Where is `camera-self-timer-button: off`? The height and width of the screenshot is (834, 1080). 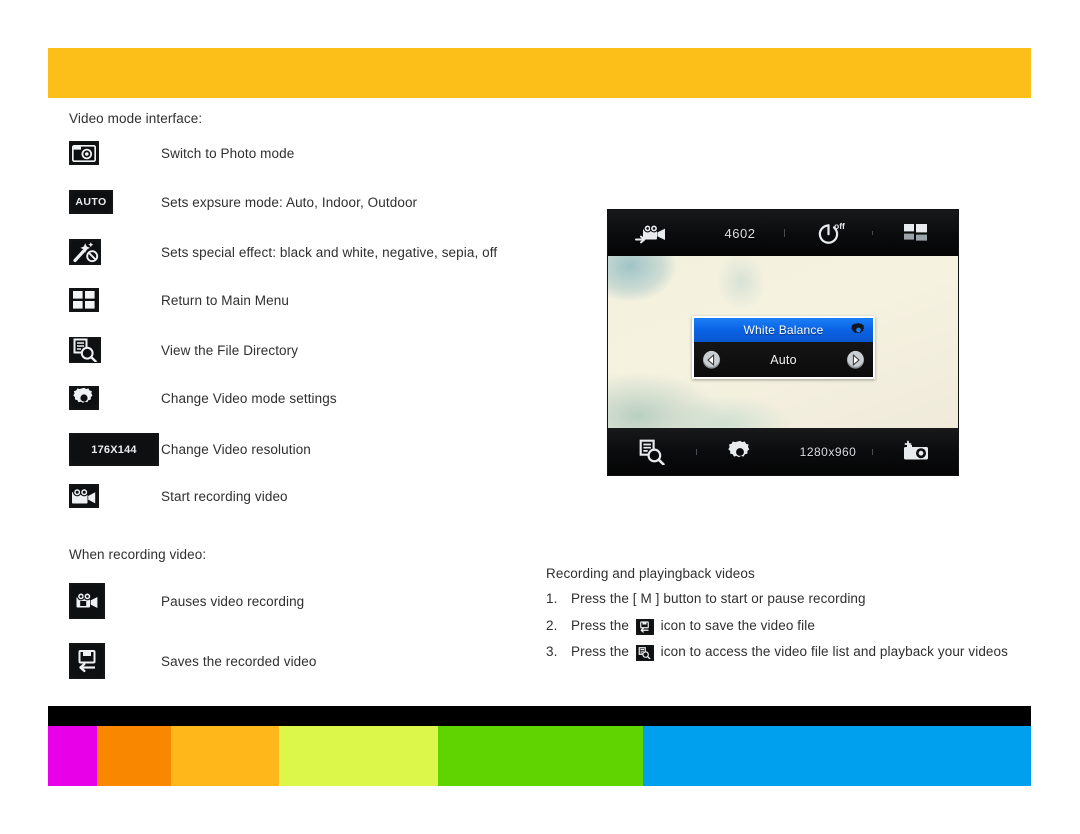 camera-self-timer-button: off is located at coordinates (828, 233).